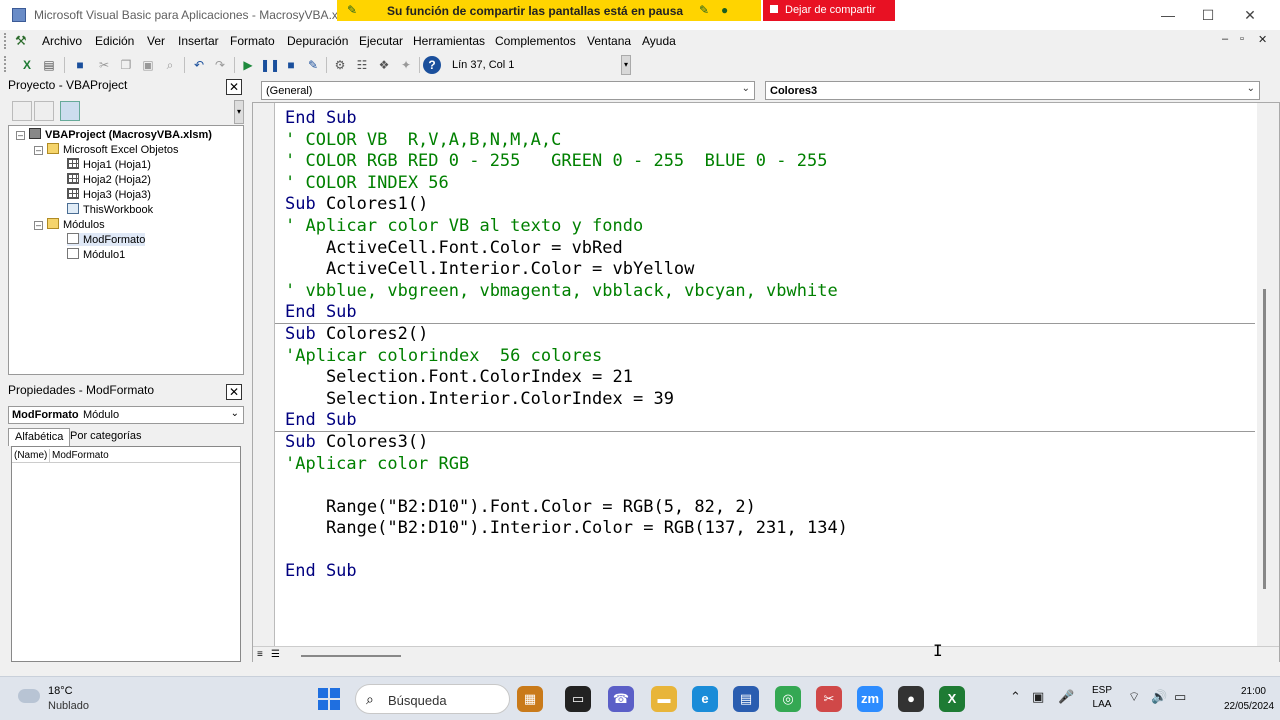  Describe the element at coordinates (277, 655) in the screenshot. I see `full-module-view-icon: ☰` at that location.